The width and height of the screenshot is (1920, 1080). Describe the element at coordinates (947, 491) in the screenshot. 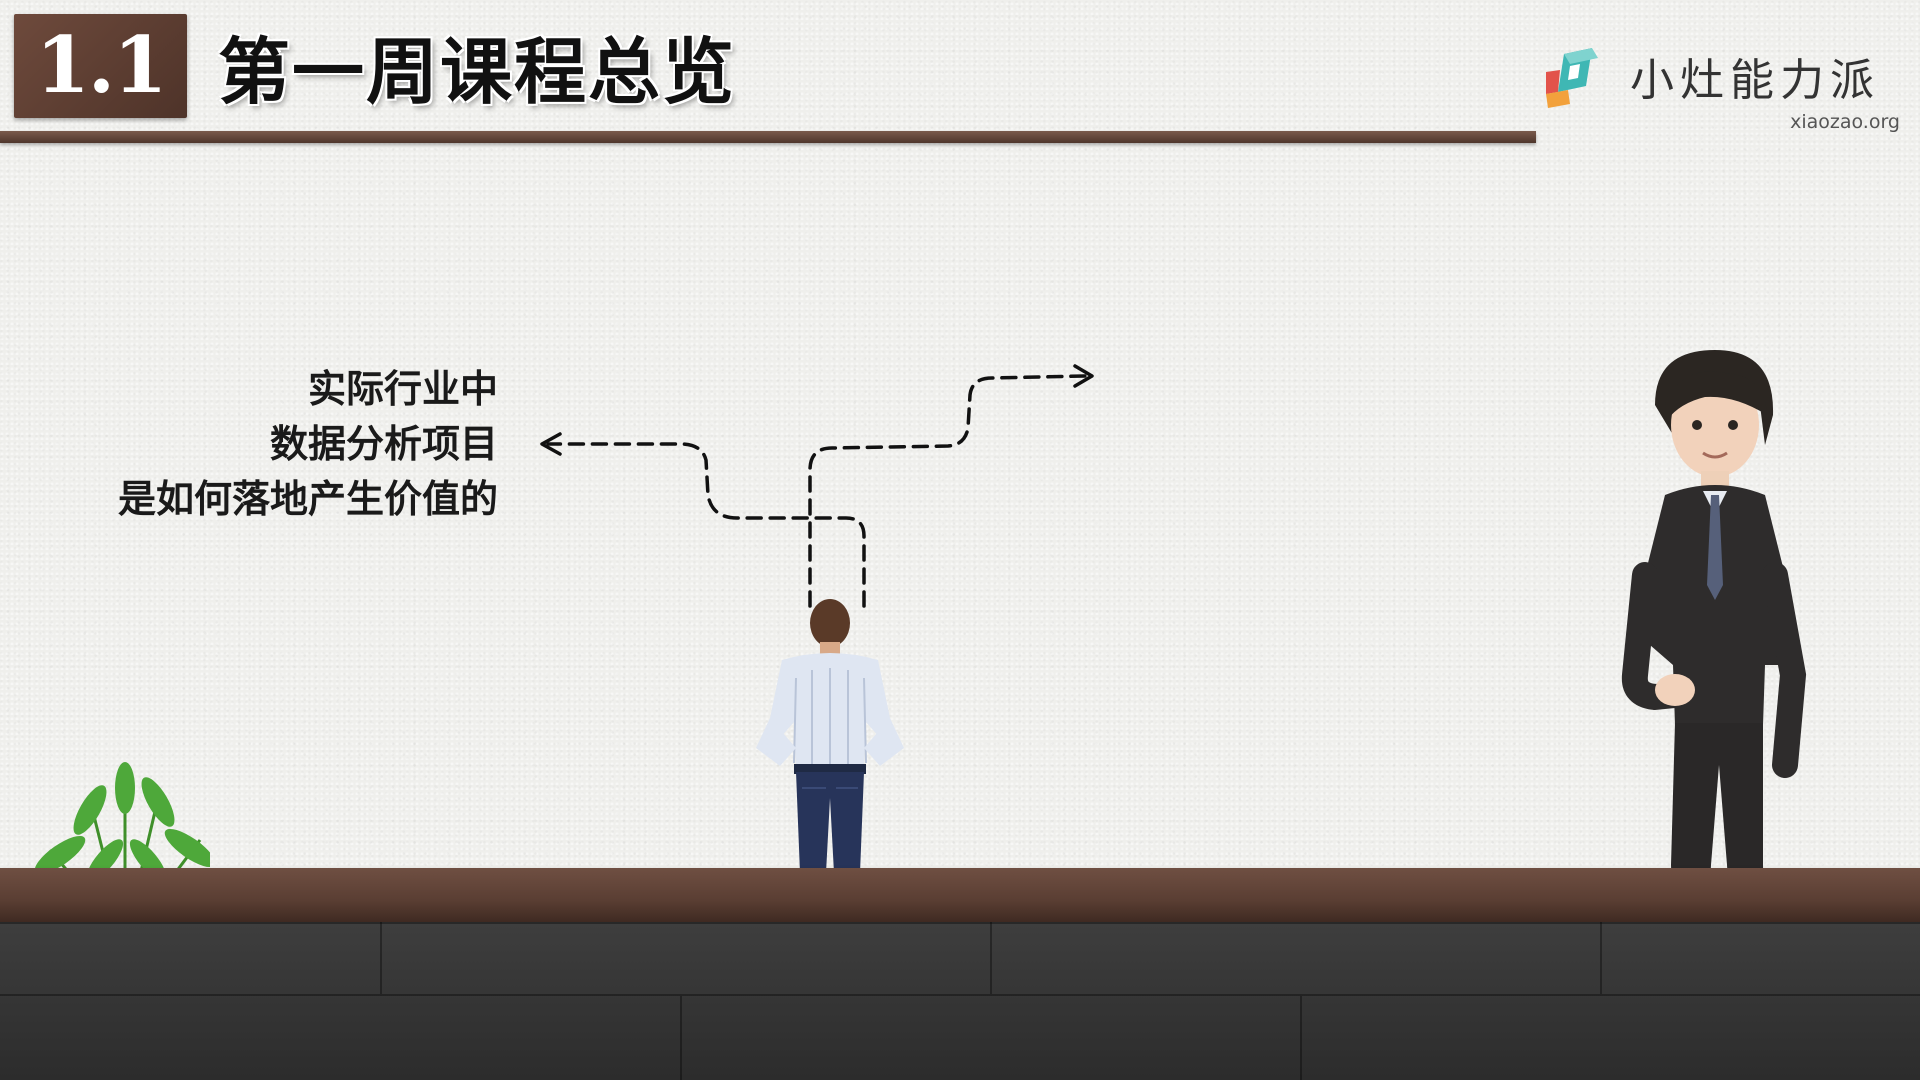

I see `path-right-up` at that location.